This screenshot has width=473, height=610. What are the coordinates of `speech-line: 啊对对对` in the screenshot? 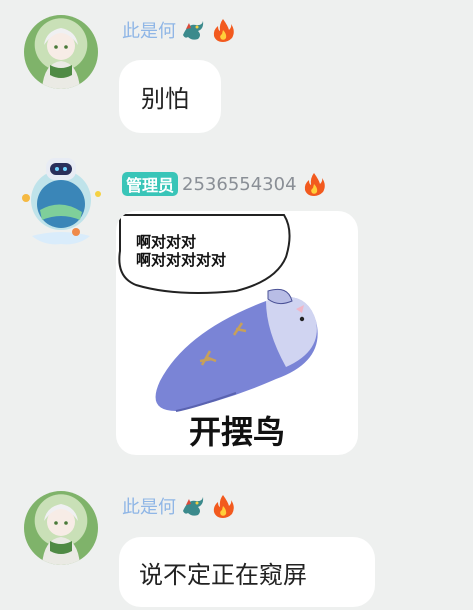 It's located at (166, 242).